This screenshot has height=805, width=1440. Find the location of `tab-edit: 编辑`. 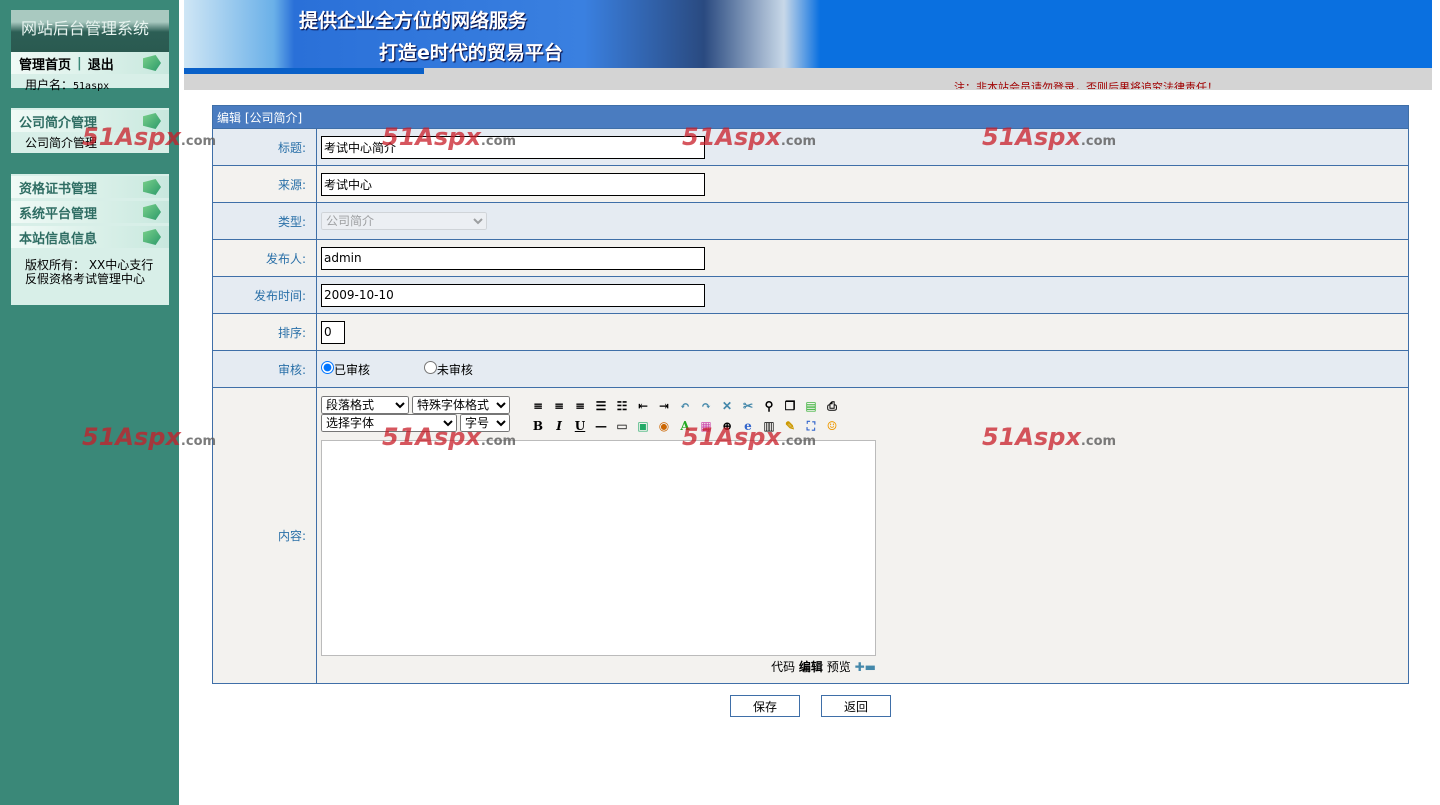

tab-edit: 编辑 is located at coordinates (811, 667).